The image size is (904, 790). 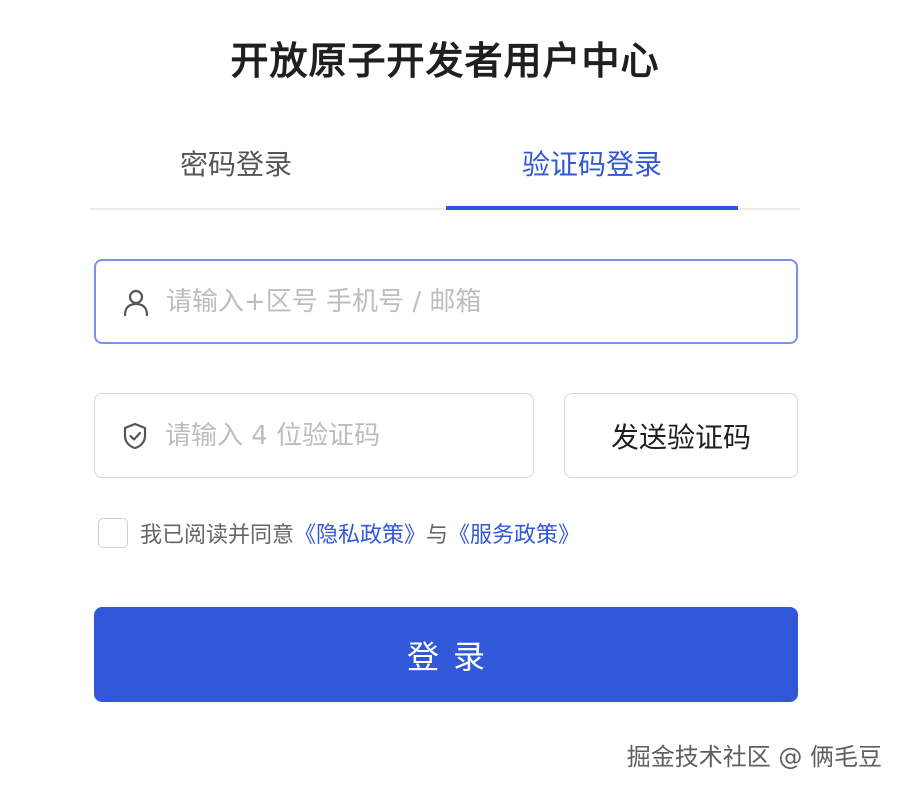 What do you see at coordinates (135, 436) in the screenshot?
I see `shield-check-icon` at bounding box center [135, 436].